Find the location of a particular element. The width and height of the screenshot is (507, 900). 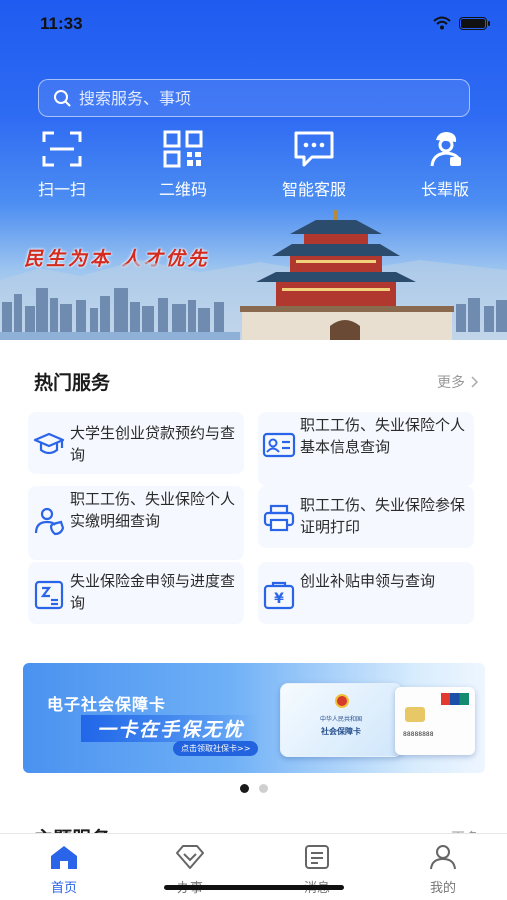

service-item: 失业保险金申领与进度查询 is located at coordinates (136, 593).